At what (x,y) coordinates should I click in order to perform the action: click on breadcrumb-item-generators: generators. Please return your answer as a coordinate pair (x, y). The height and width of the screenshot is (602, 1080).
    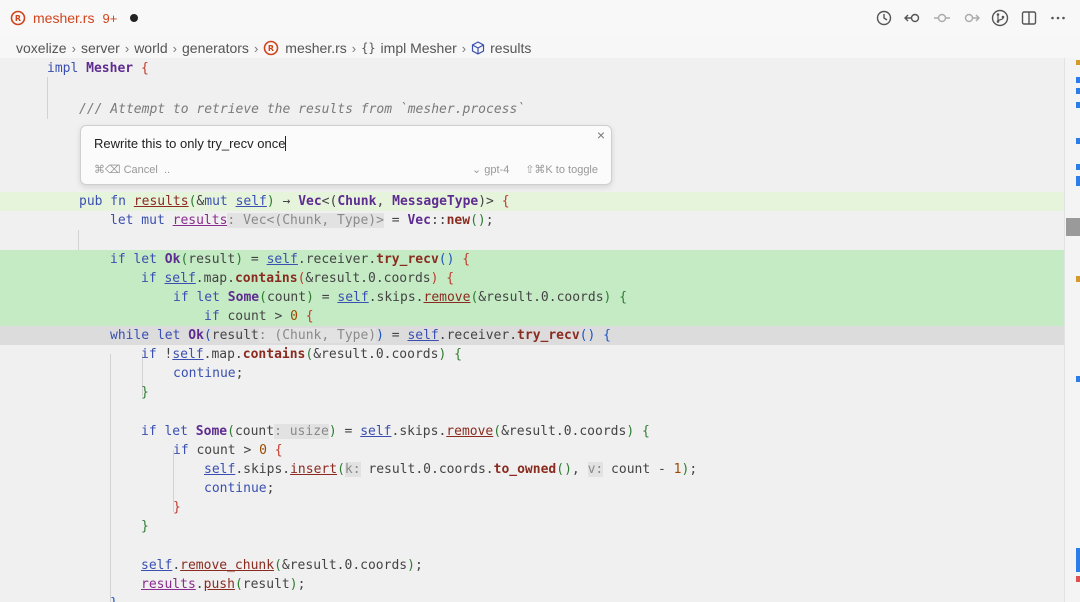
    Looking at the image, I should click on (215, 48).